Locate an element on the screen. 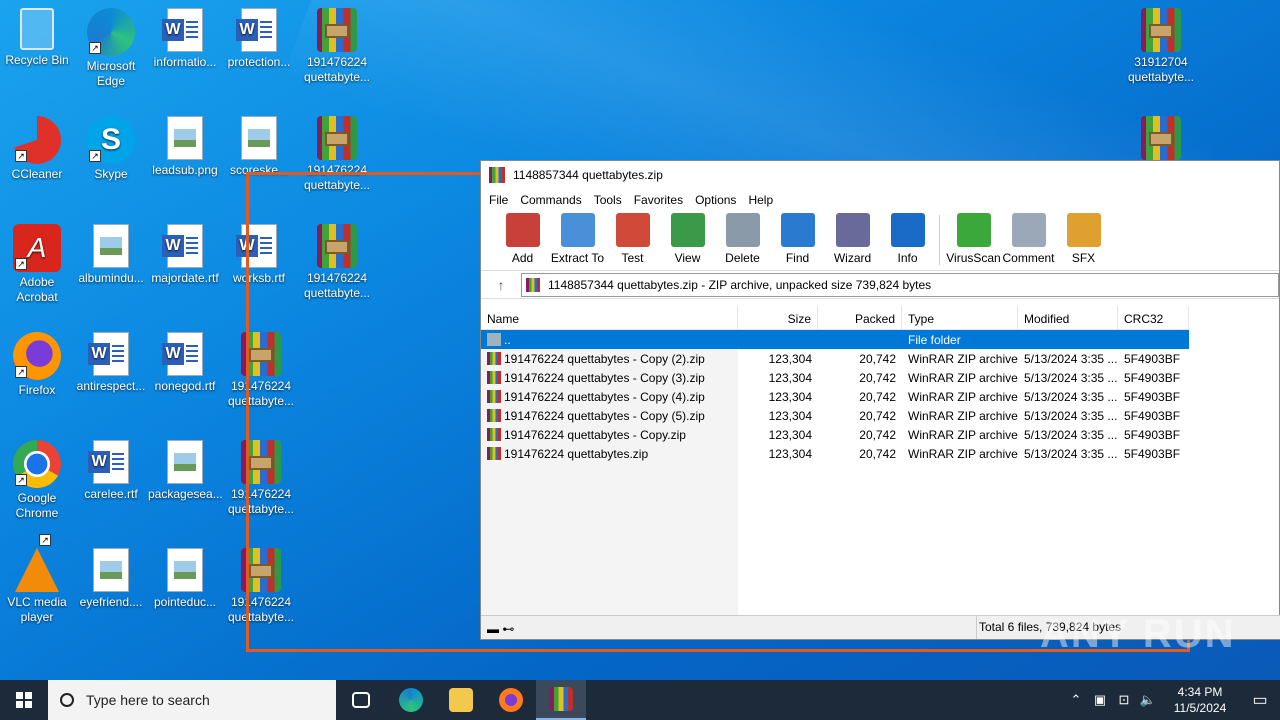  task-view-icon is located at coordinates (361, 700).